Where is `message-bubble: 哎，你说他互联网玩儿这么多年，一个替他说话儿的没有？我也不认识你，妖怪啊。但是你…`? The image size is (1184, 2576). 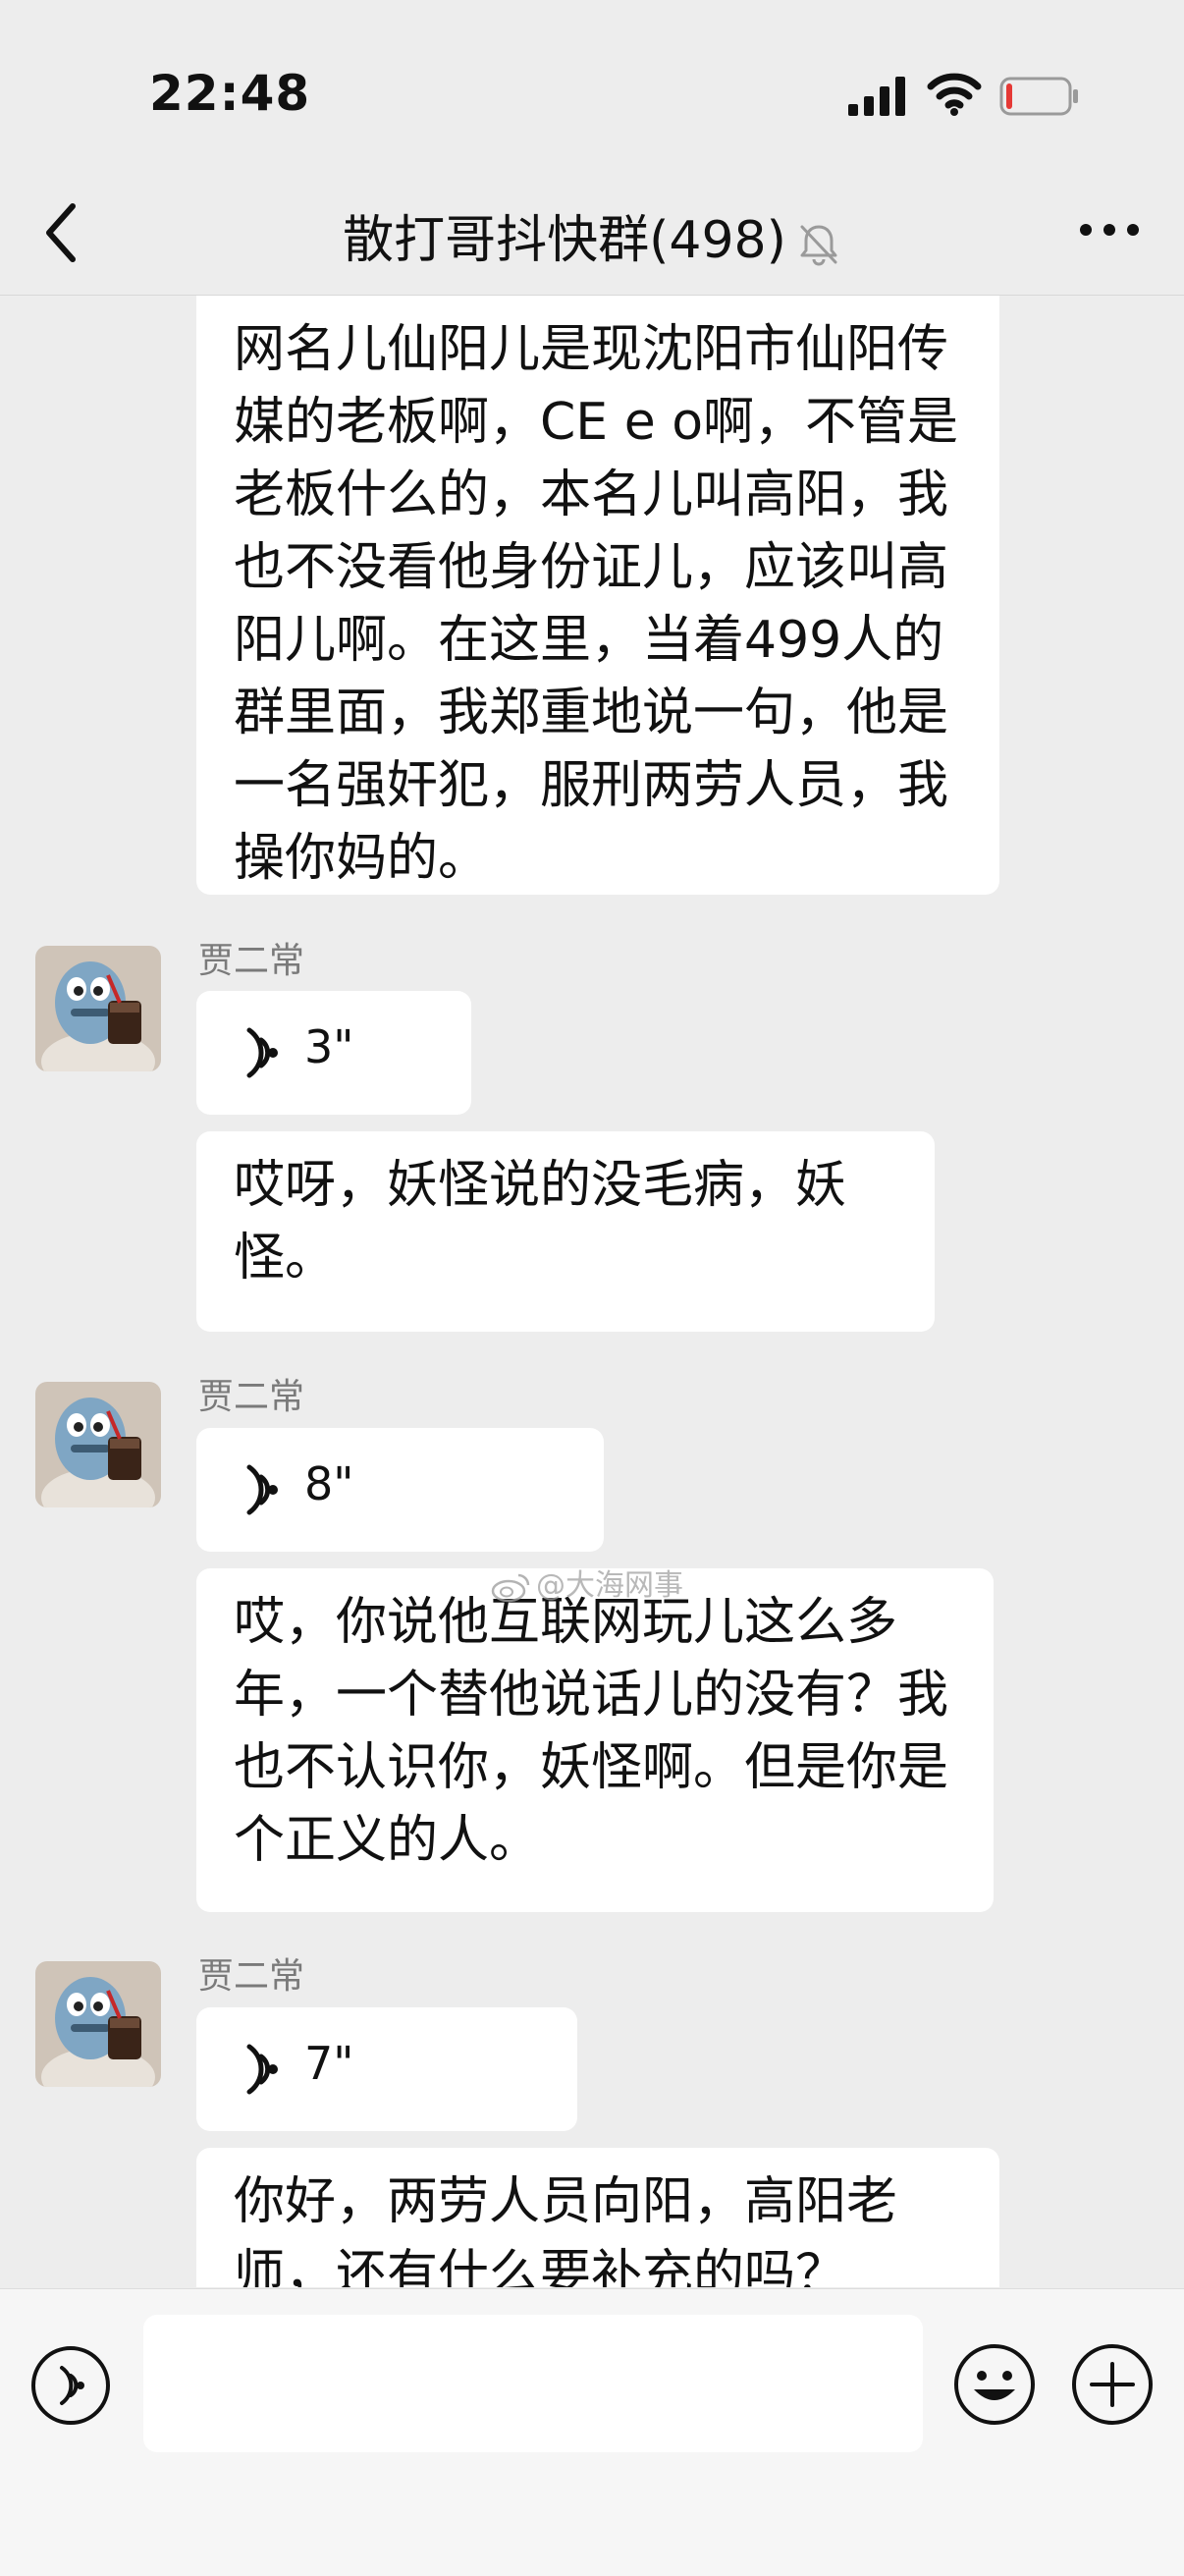 message-bubble: 哎，你说他互联网玩儿这么多年，一个替他说话儿的没有？我也不认识你，妖怪啊。但是你… is located at coordinates (595, 1740).